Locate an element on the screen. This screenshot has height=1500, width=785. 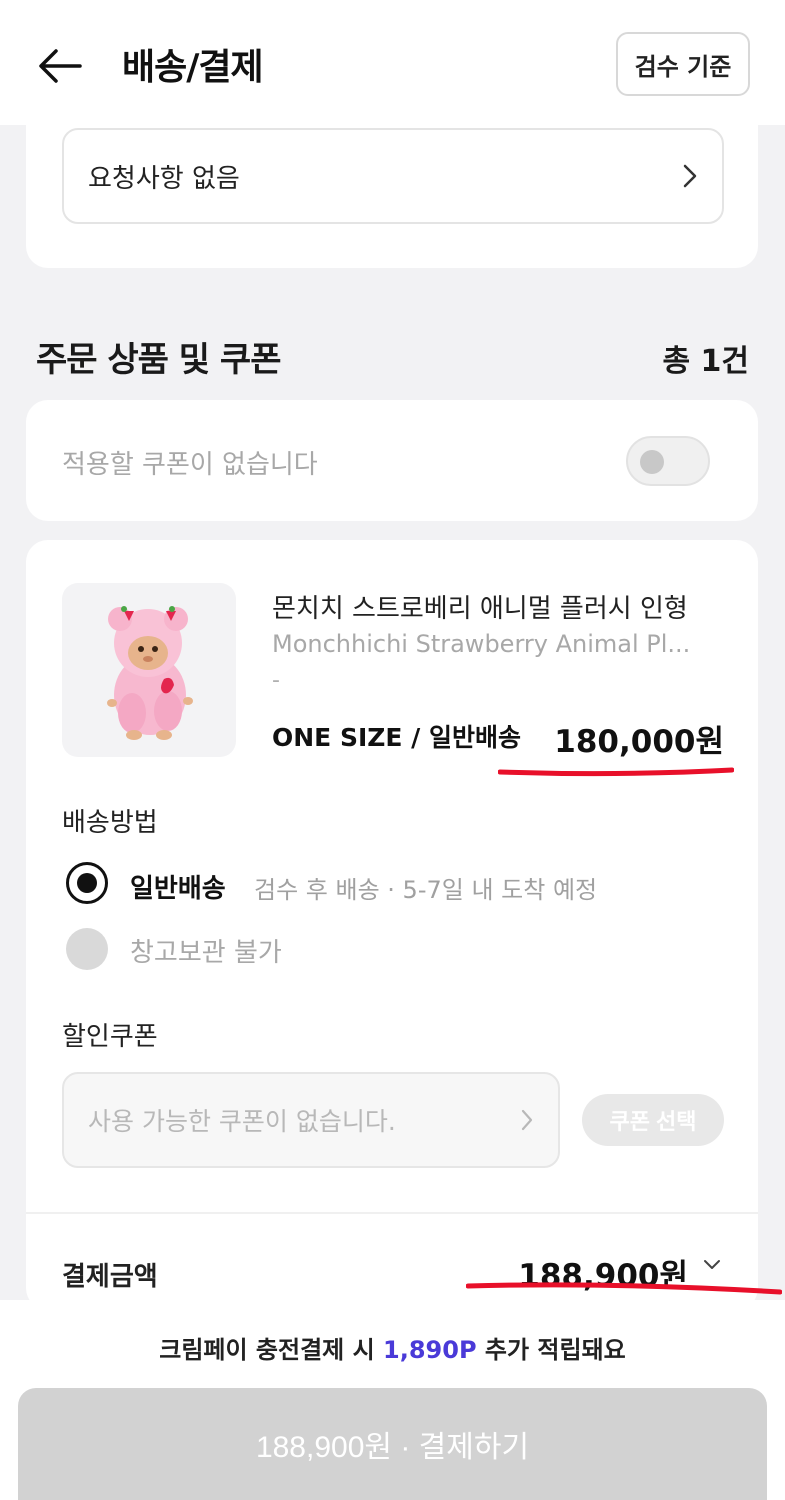
no-coupon-text: 적용할 쿠폰이 없습니다 is located at coordinates (190, 465).